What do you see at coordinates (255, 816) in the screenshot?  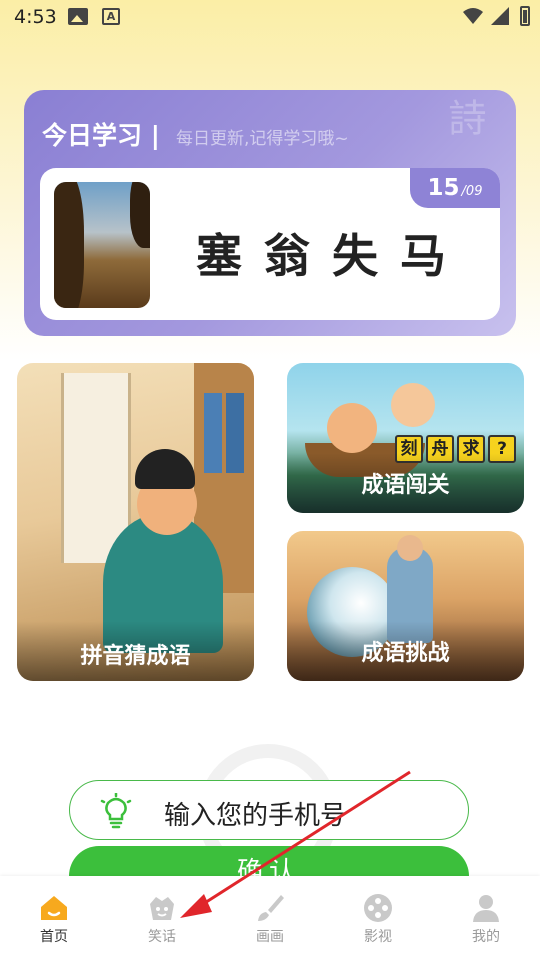 I see `phone-number-placeholder: 输入您的手机号` at bounding box center [255, 816].